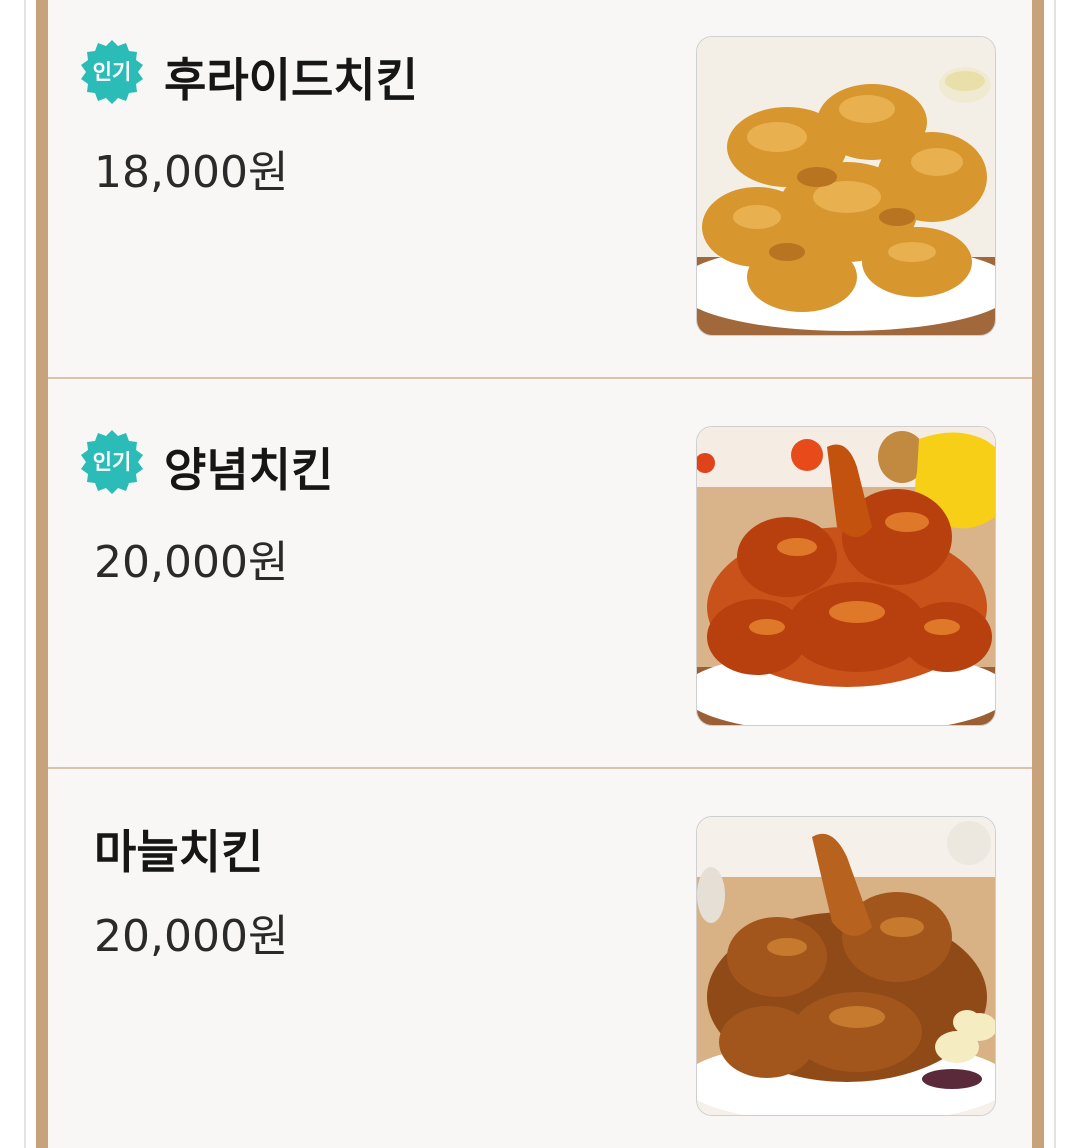 The image size is (1080, 1148). I want to click on fried-chicken-photo, so click(846, 186).